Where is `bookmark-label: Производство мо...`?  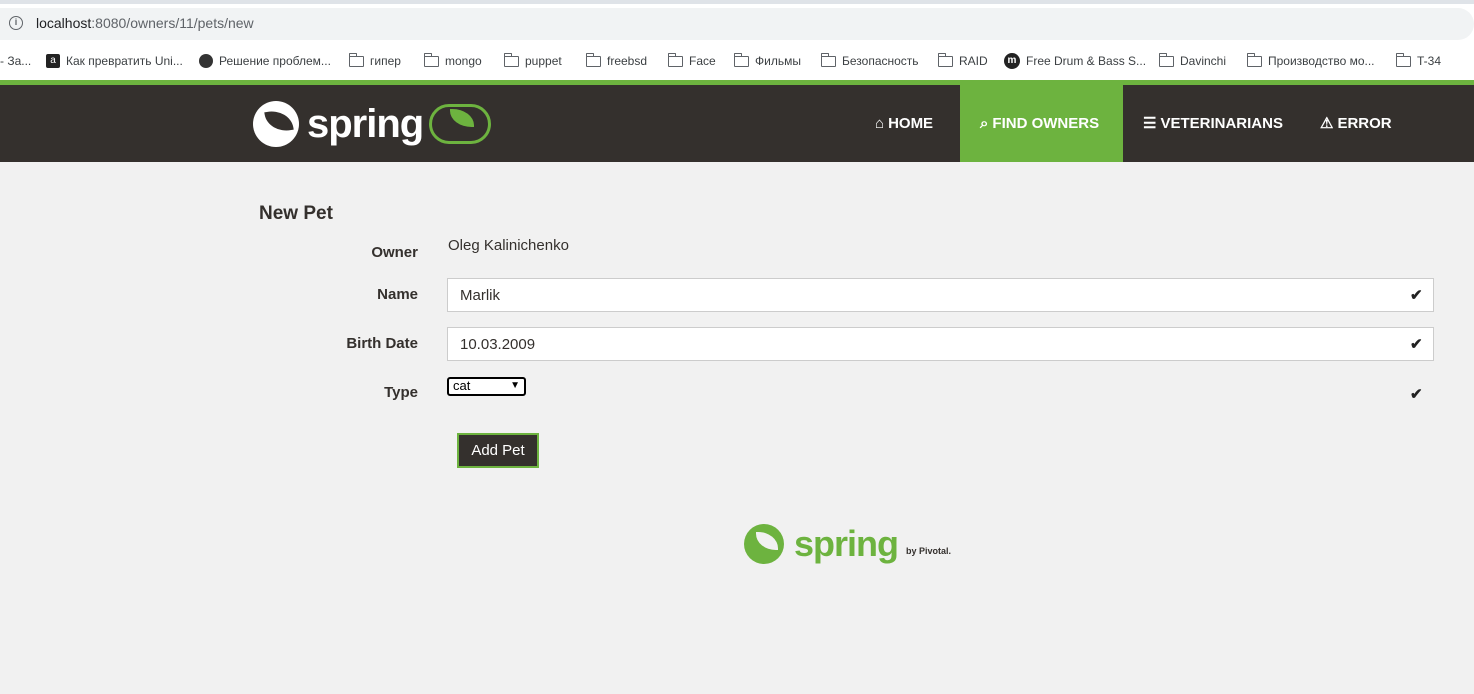
bookmark-label: Производство мо... is located at coordinates (1321, 61).